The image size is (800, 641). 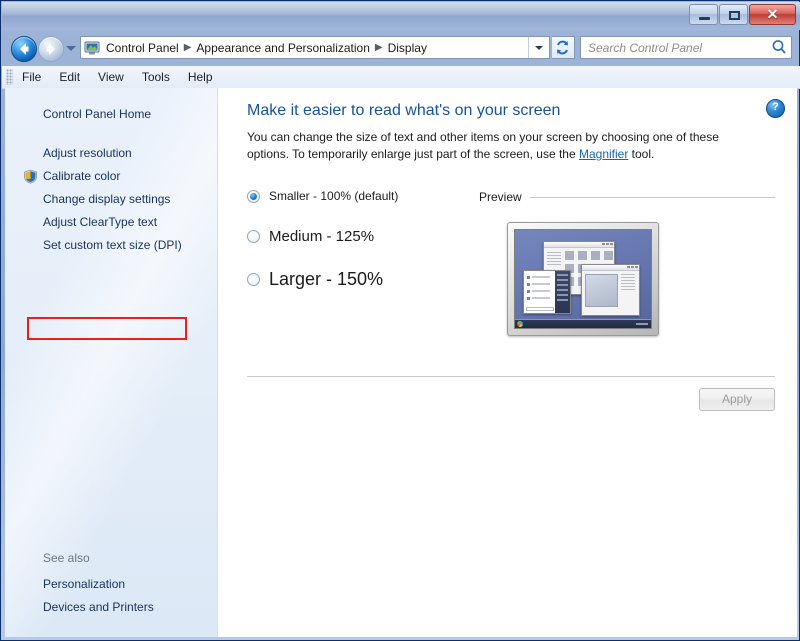 I want to click on menu-view: View, so click(x=111, y=77).